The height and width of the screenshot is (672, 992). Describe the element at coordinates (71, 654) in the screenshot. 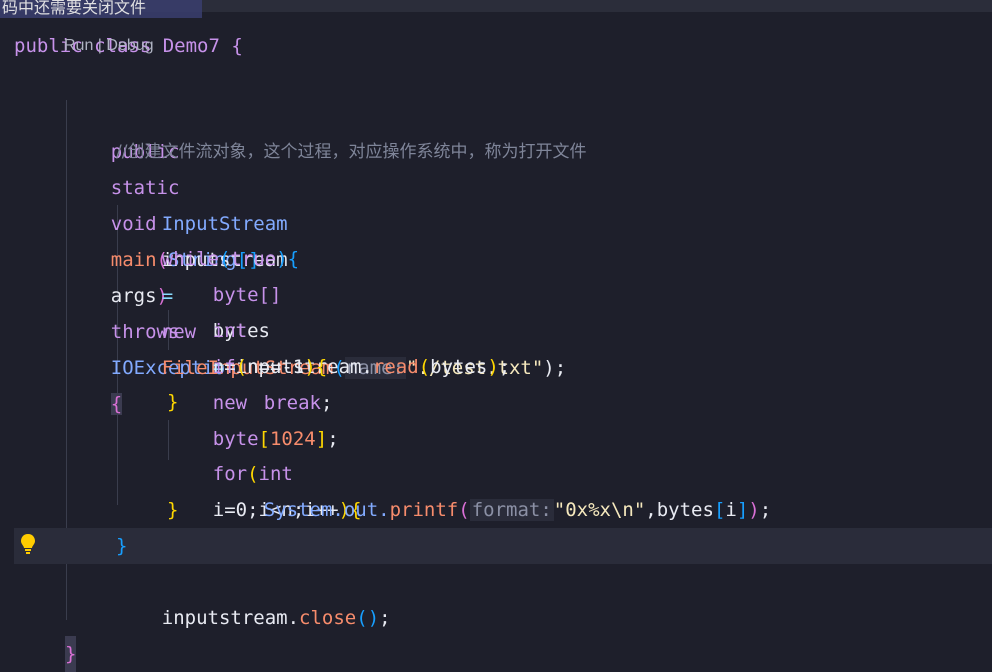

I see `brace: }` at that location.